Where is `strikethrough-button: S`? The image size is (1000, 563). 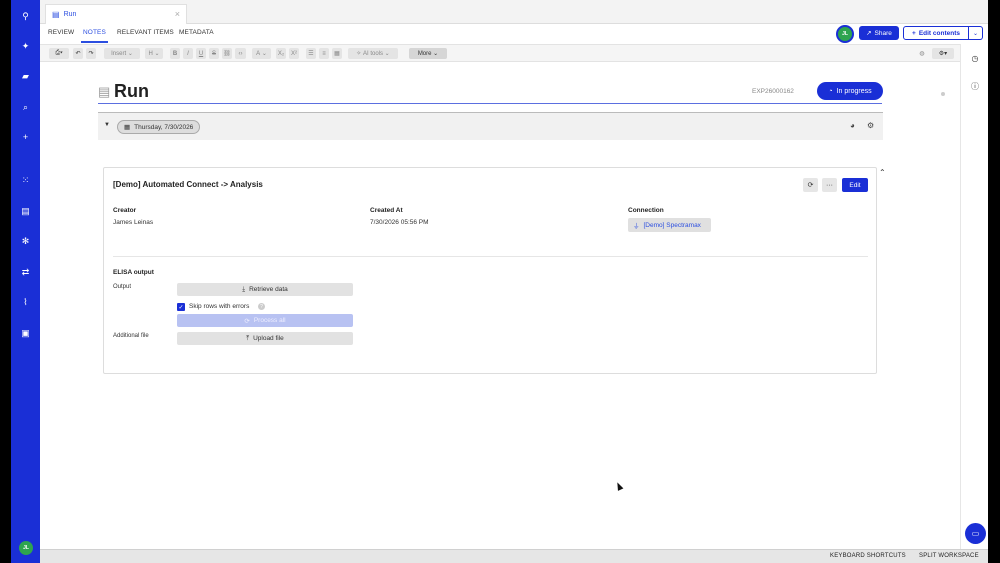
strikethrough-button: S is located at coordinates (214, 53).